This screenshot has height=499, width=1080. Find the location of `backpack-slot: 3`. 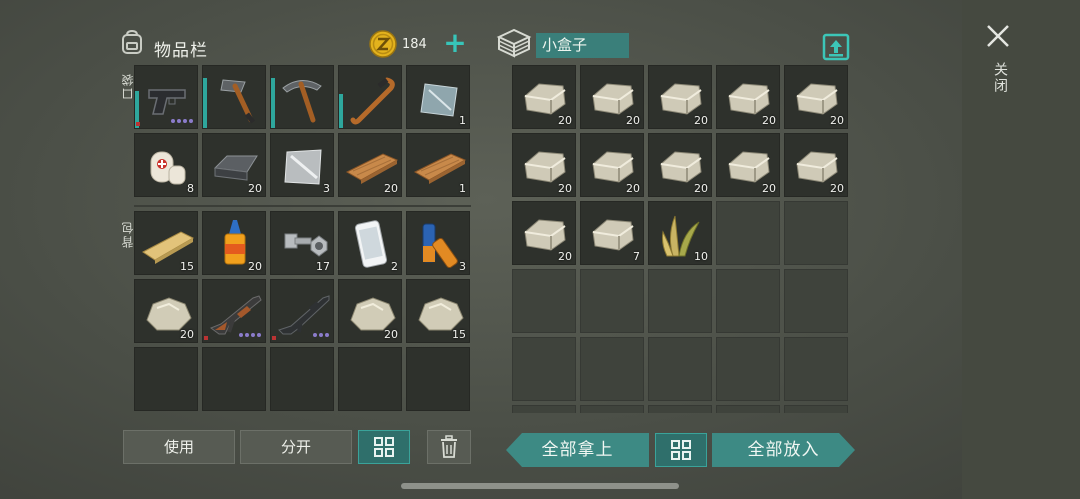

backpack-slot: 3 is located at coordinates (438, 243).